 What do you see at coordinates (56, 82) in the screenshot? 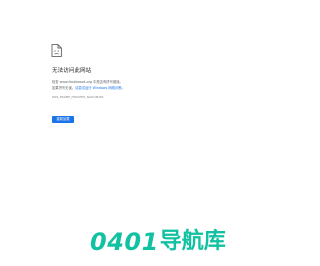
I see `description-prefix: 检查` at bounding box center [56, 82].